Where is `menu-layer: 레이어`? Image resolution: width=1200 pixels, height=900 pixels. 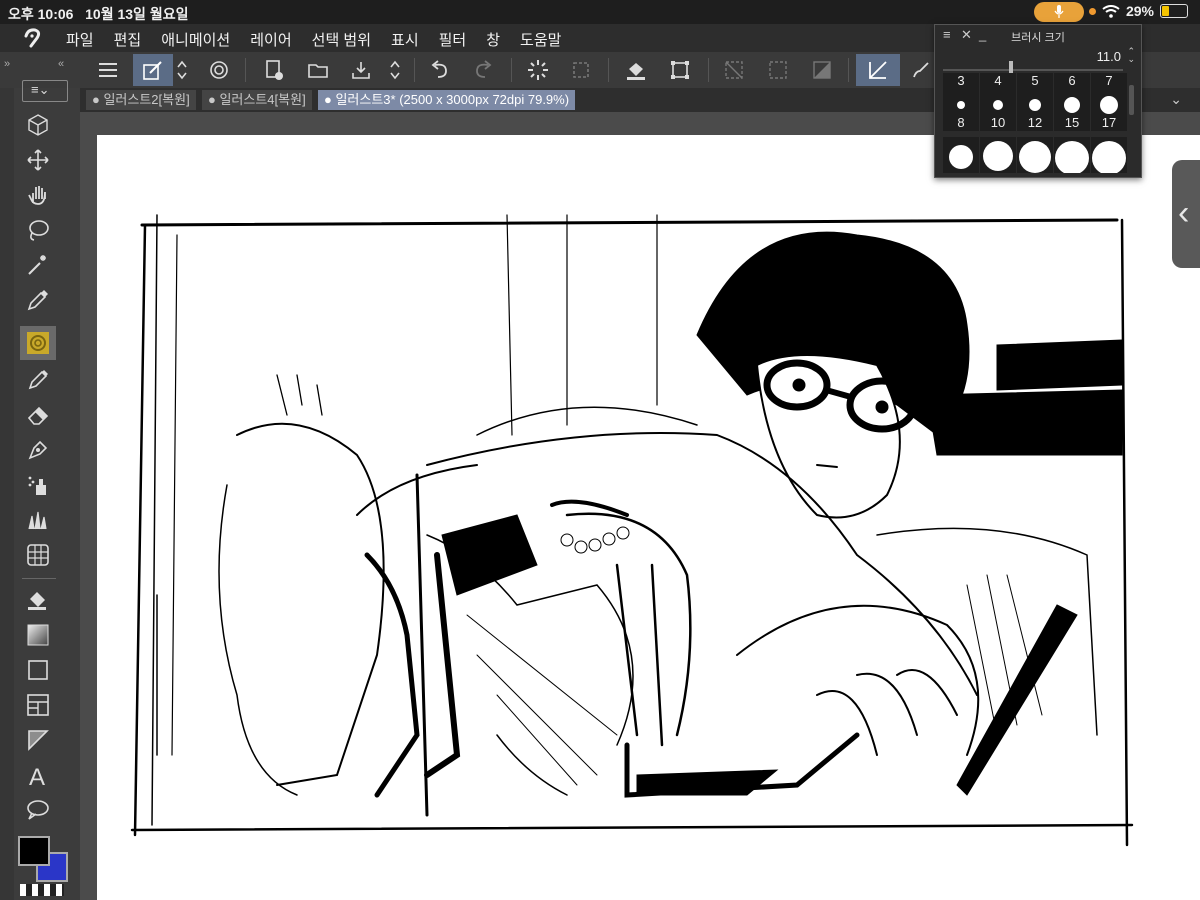
menu-layer: 레이어 is located at coordinates (270, 39).